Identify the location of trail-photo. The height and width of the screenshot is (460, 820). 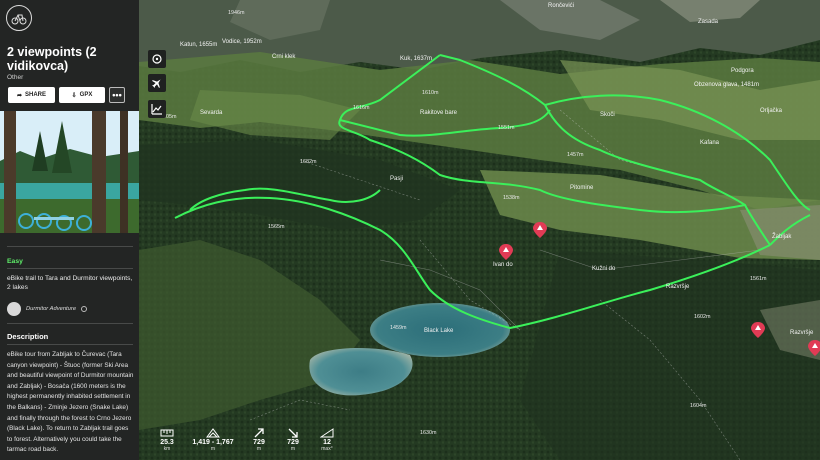
(69, 172).